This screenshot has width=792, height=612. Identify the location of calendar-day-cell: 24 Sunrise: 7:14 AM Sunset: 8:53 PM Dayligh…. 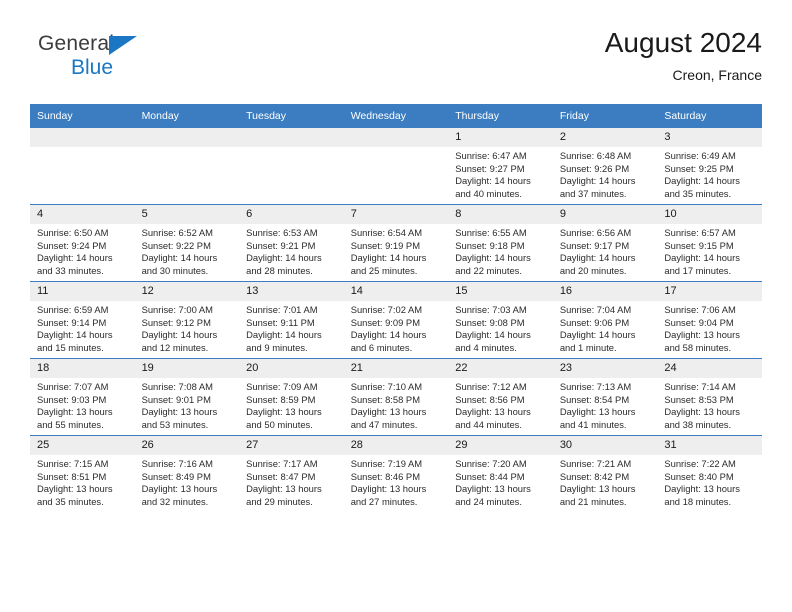
(709, 397).